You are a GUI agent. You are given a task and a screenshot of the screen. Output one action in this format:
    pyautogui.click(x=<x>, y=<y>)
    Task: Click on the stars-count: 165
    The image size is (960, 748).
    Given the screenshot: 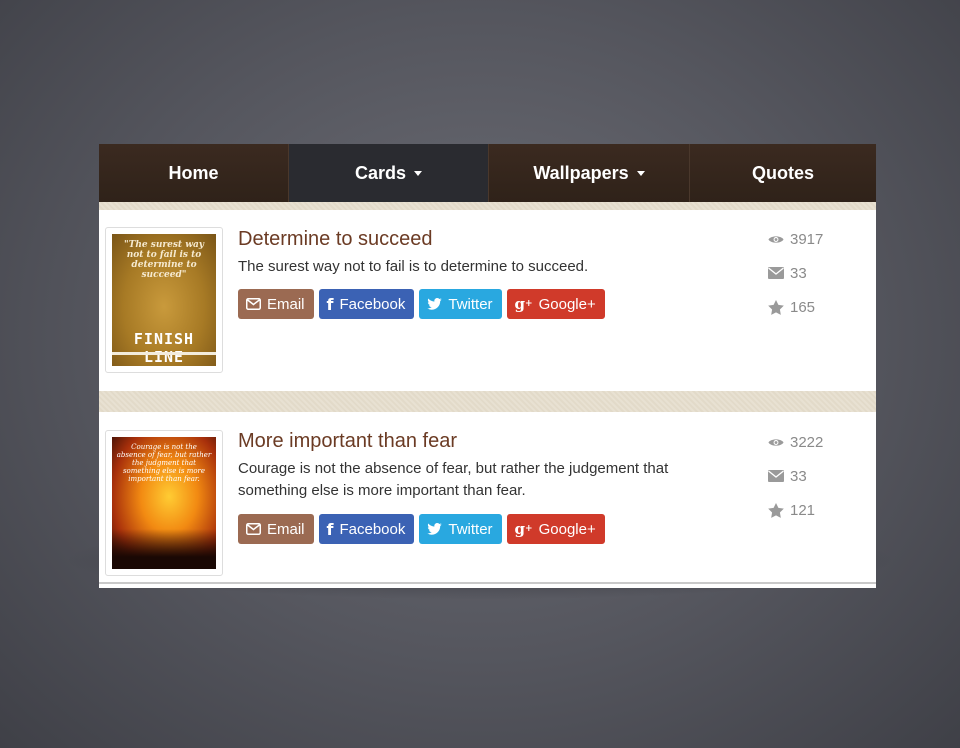 What is the action you would take?
    pyautogui.click(x=803, y=307)
    